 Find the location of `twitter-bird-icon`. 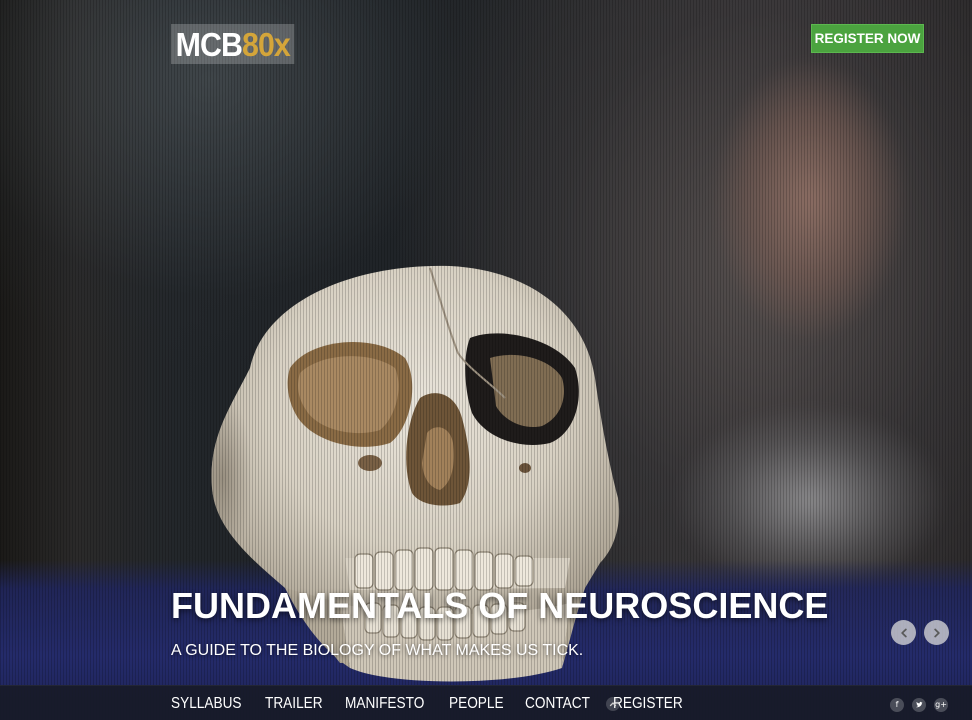

twitter-bird-icon is located at coordinates (919, 704).